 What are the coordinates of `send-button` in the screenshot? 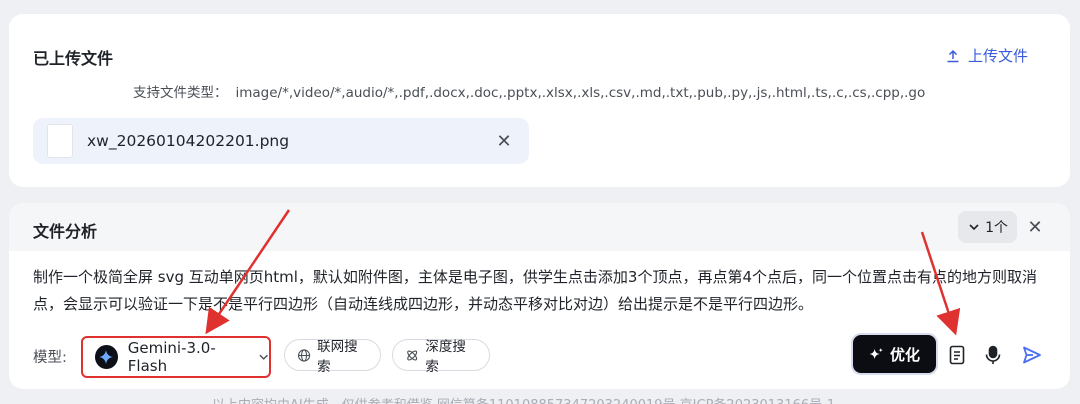 It's located at (1032, 355).